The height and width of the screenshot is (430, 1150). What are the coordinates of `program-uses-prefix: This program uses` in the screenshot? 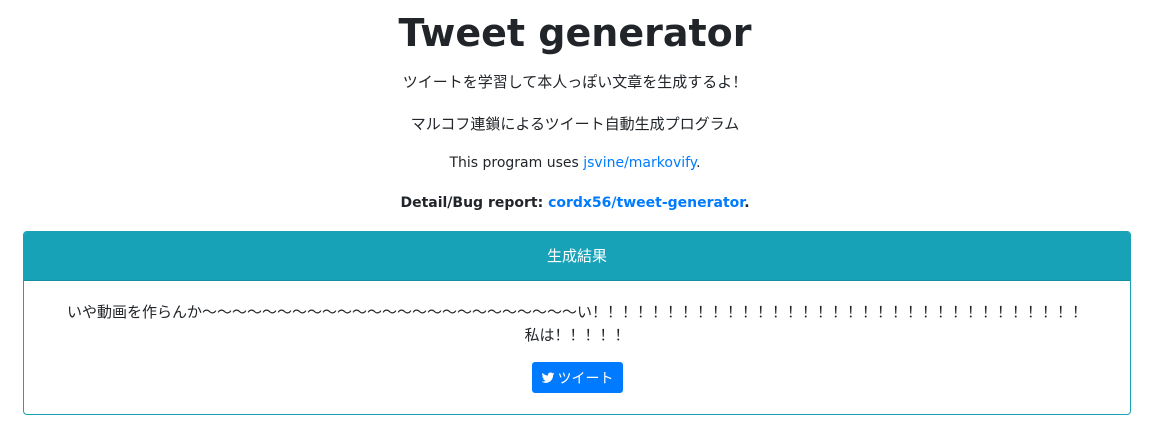 It's located at (516, 163).